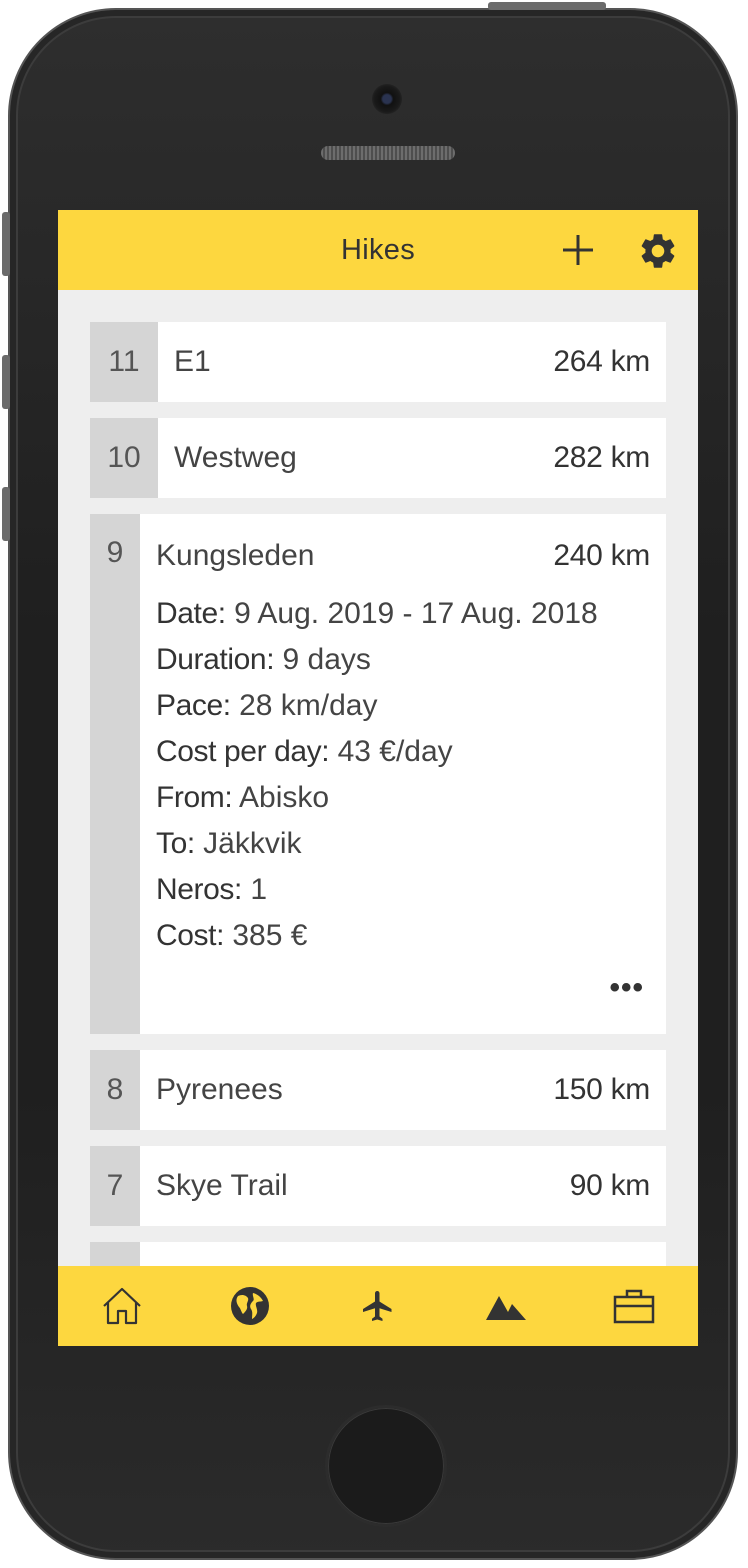 Image resolution: width=748 pixels, height=1568 pixels. Describe the element at coordinates (403, 661) in the screenshot. I see `detail-duration: Duration: 9 days` at that location.